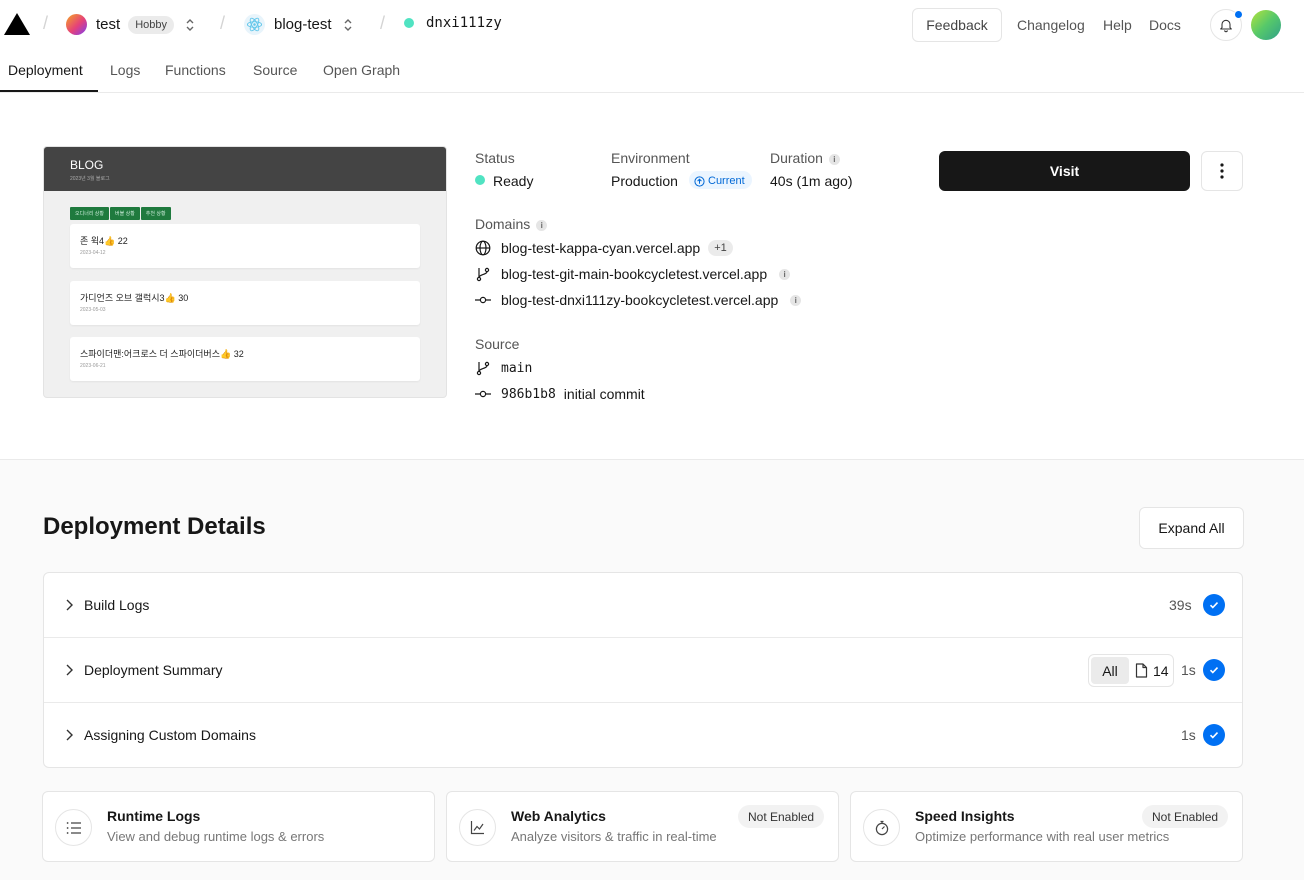 The height and width of the screenshot is (880, 1304). What do you see at coordinates (1152, 671) in the screenshot?
I see `filter-files-button: 14` at bounding box center [1152, 671].